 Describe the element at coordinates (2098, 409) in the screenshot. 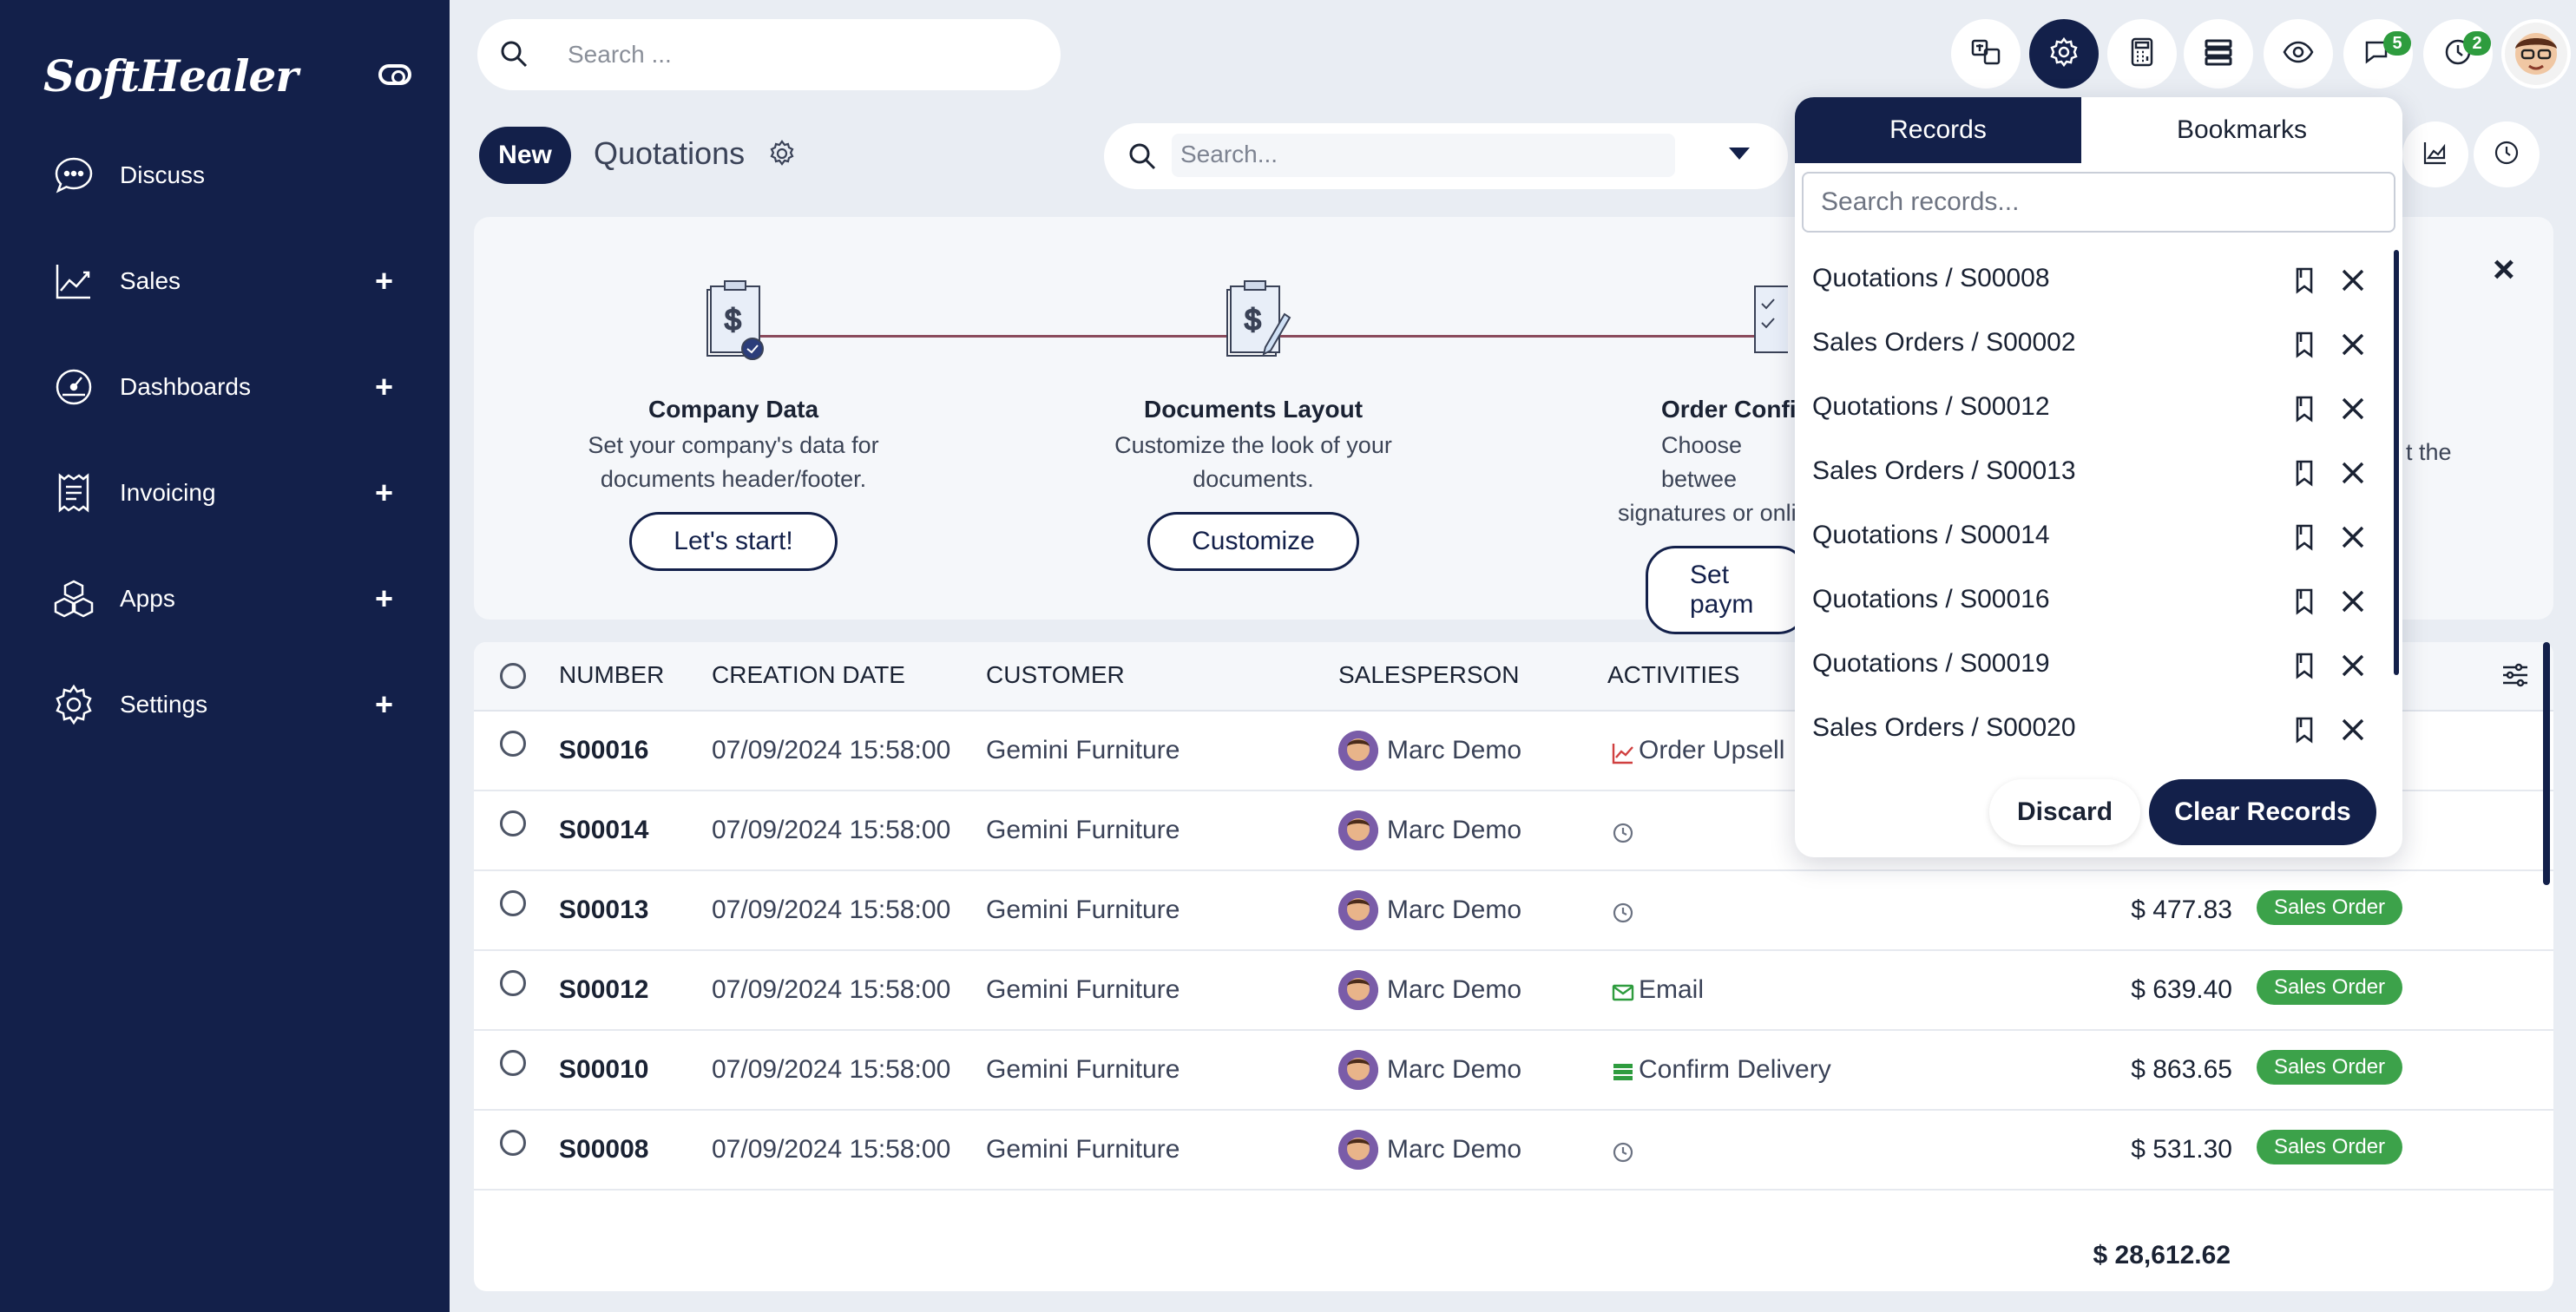

I see `record-item: Quotations / S00012` at that location.